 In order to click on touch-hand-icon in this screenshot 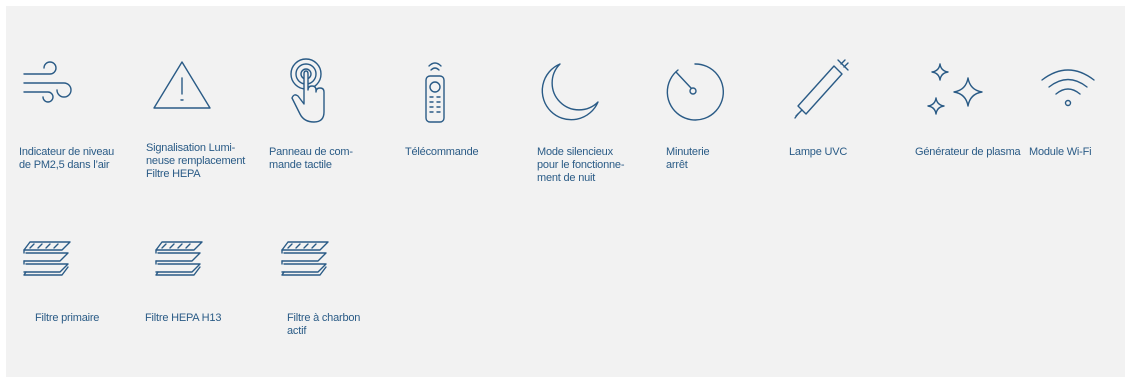, I will do `click(306, 90)`.